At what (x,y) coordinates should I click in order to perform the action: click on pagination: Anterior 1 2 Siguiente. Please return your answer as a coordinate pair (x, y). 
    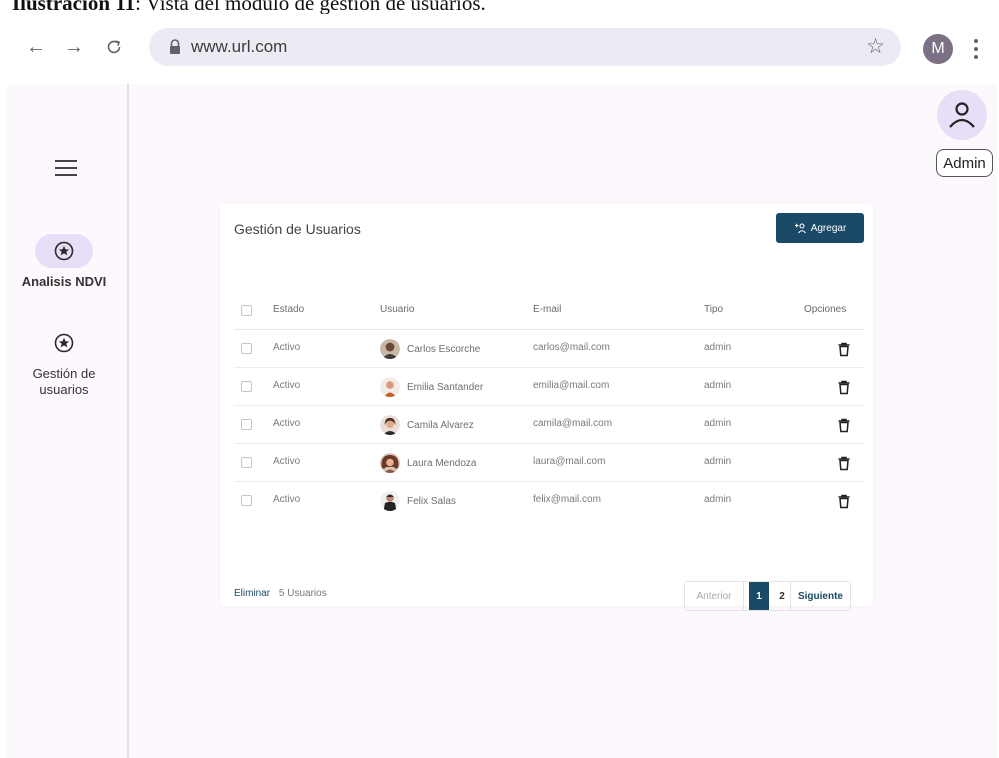
    Looking at the image, I should click on (767, 596).